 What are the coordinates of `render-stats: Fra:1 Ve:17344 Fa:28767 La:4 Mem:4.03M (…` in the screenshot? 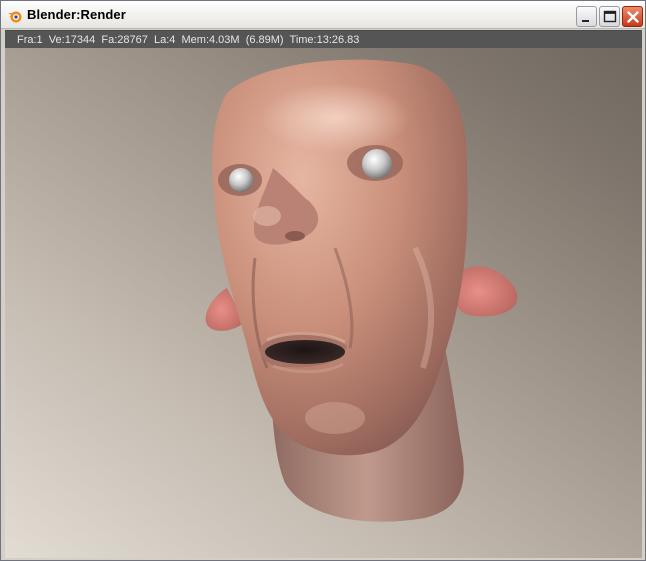 It's located at (188, 40).